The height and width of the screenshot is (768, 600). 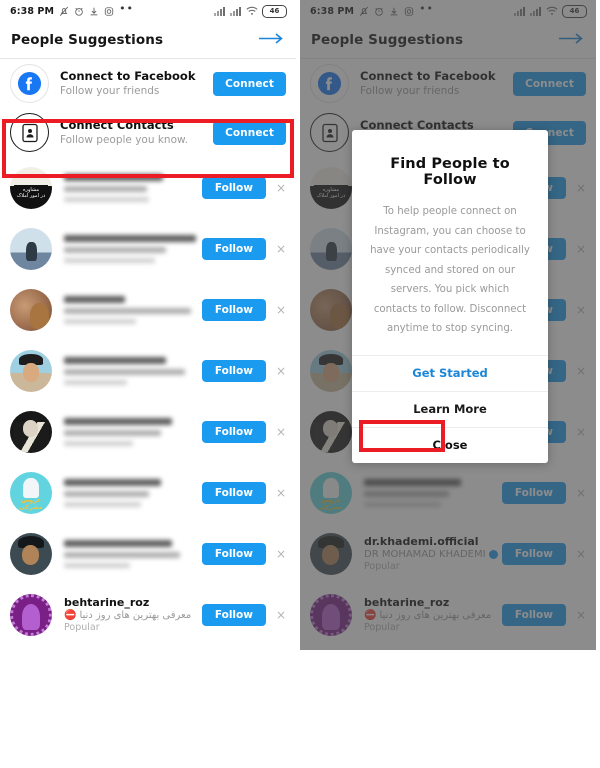 I want to click on battery-icon: 46, so click(x=274, y=11).